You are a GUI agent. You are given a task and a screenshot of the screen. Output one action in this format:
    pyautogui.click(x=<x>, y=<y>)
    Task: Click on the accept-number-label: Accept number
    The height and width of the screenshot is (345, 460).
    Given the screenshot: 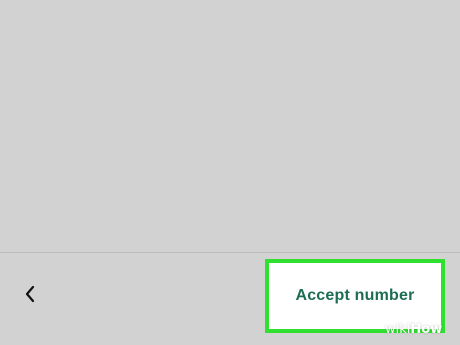 What is the action you would take?
    pyautogui.click(x=355, y=295)
    